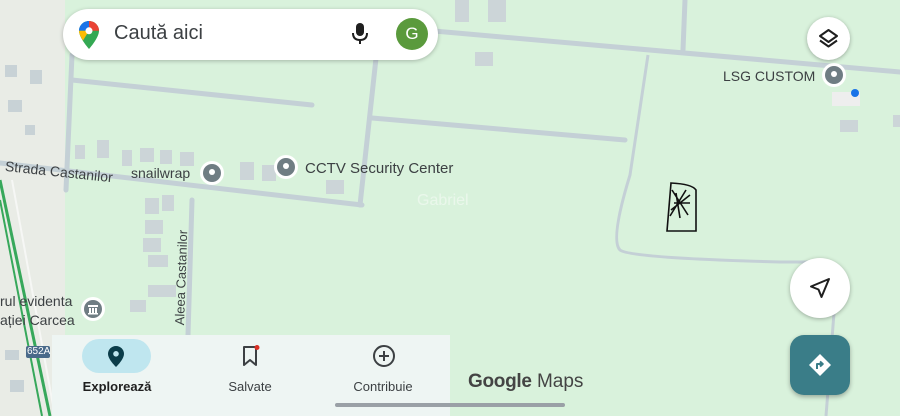 This screenshot has width=900, height=416. Describe the element at coordinates (117, 386) in the screenshot. I see `tab-explore-label: Explorează` at that location.